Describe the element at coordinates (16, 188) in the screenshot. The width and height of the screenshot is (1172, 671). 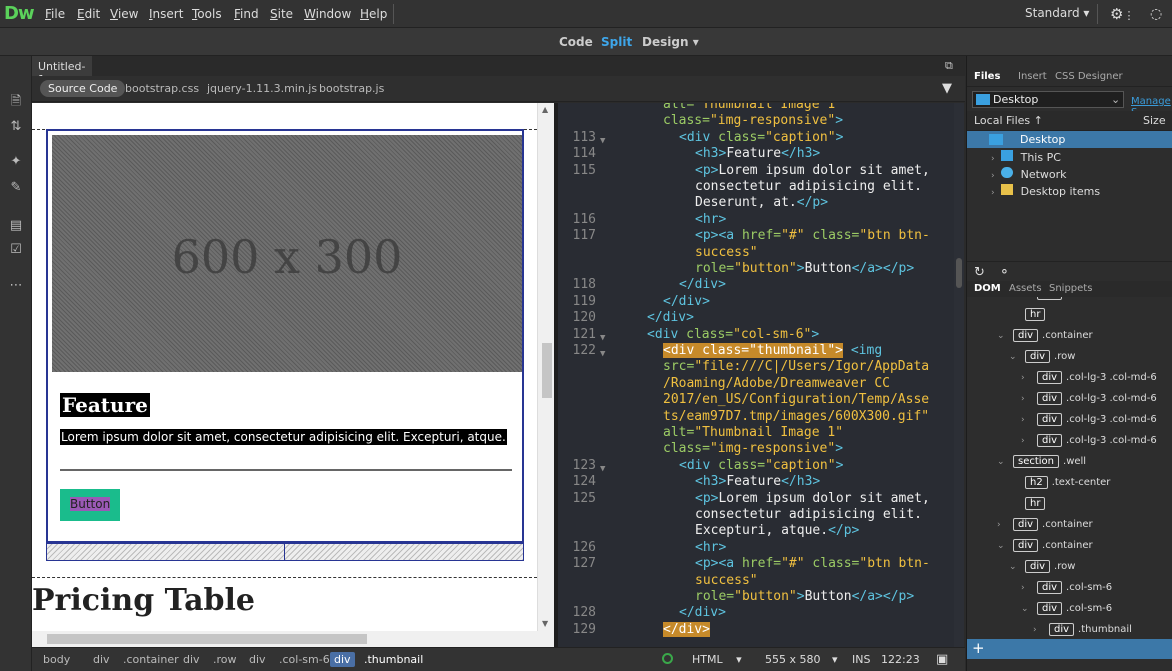
I see `brush-icon: ✎` at that location.